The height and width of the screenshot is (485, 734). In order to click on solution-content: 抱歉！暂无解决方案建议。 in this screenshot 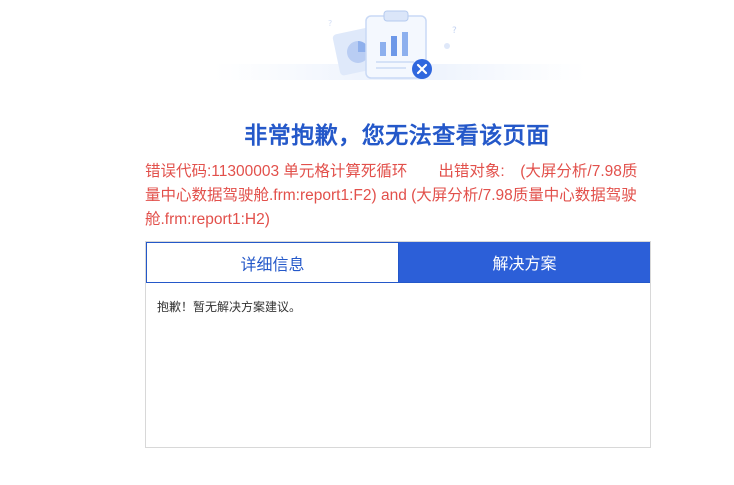, I will do `click(229, 307)`.